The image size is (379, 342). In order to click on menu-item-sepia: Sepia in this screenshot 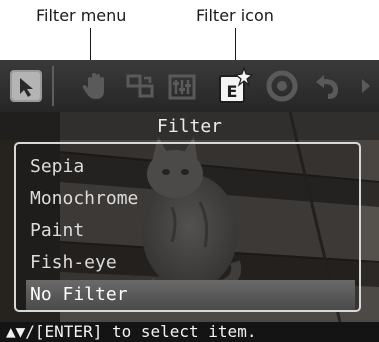, I will do `click(190, 167)`.